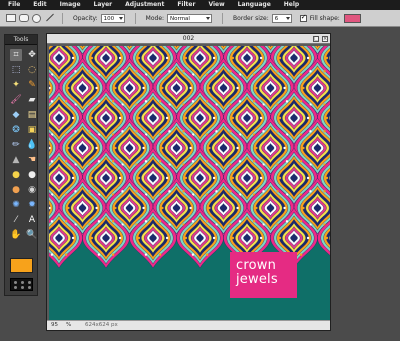 The height and width of the screenshot is (341, 400). What do you see at coordinates (325, 39) in the screenshot?
I see `close-icon: ×` at bounding box center [325, 39].